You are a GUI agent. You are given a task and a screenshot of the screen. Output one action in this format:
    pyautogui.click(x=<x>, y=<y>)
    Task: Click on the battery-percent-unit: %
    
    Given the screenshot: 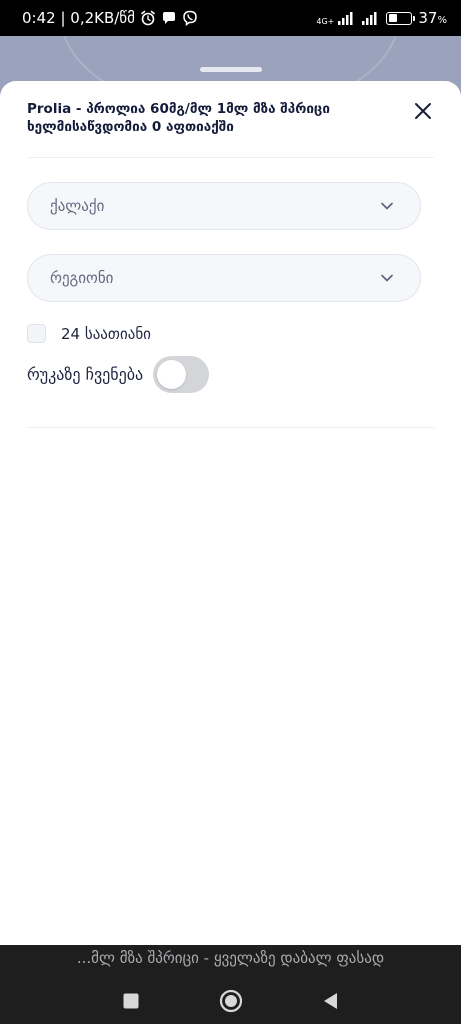 What is the action you would take?
    pyautogui.click(x=442, y=20)
    